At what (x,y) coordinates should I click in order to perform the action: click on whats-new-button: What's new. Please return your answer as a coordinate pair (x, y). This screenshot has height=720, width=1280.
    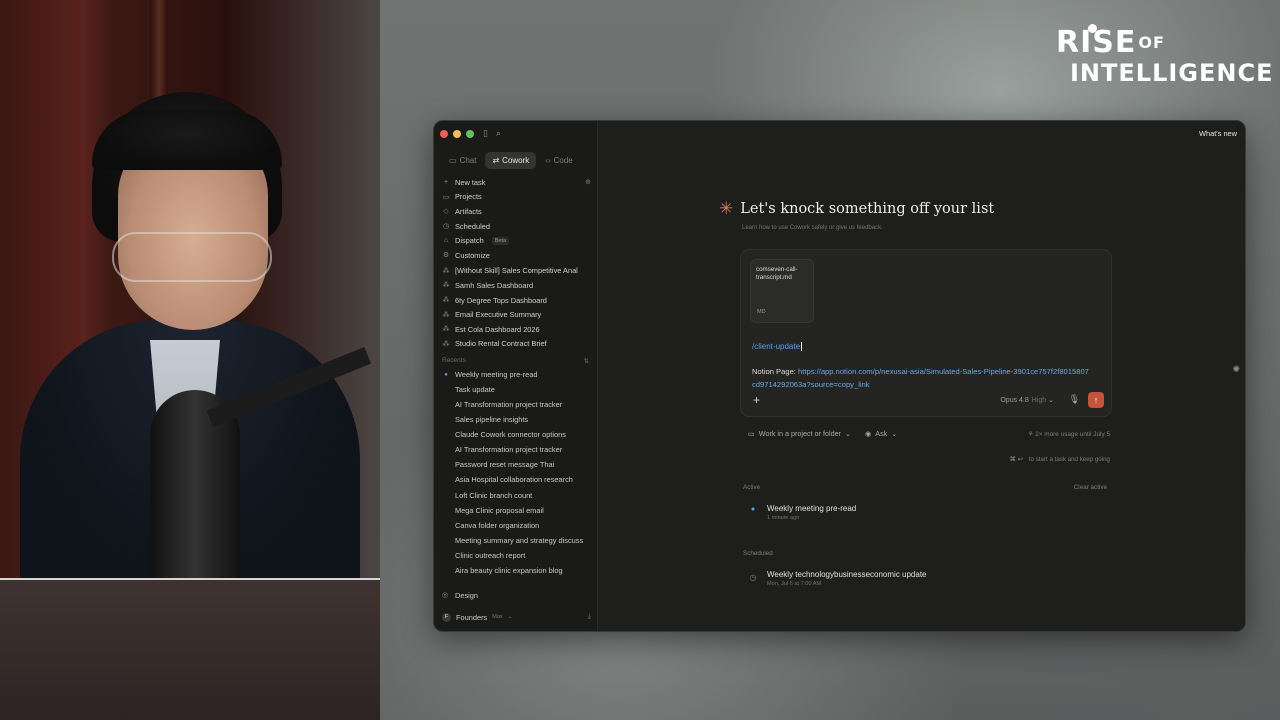
    Looking at the image, I should click on (1218, 133).